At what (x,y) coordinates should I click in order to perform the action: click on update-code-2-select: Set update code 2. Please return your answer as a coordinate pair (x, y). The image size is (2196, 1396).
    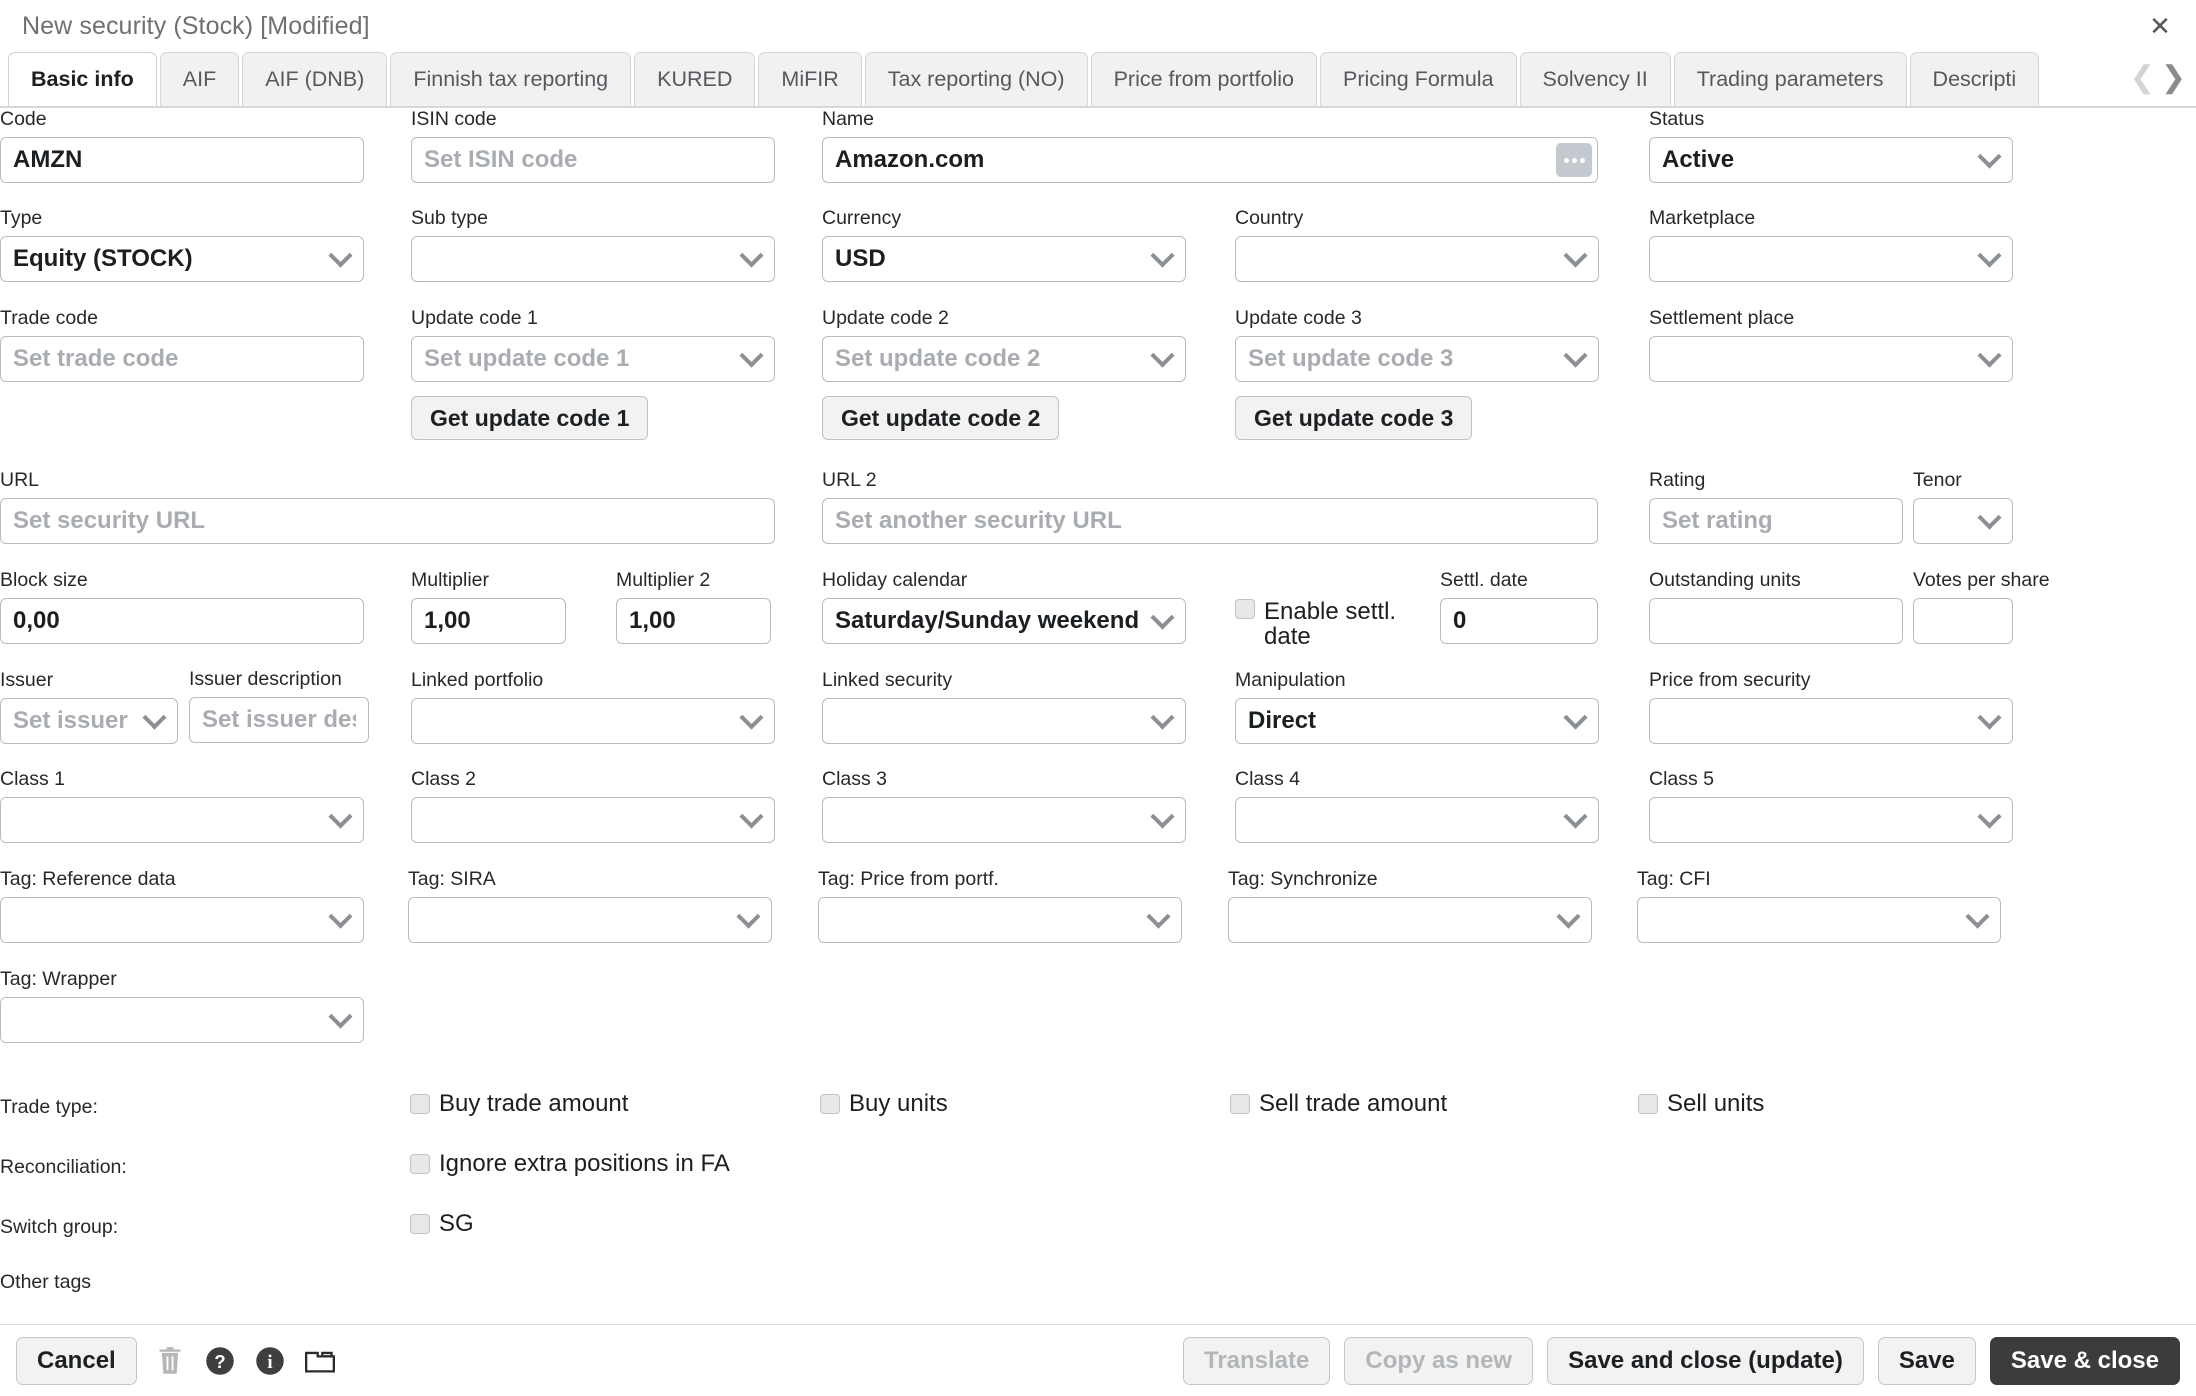
    Looking at the image, I should click on (1004, 359).